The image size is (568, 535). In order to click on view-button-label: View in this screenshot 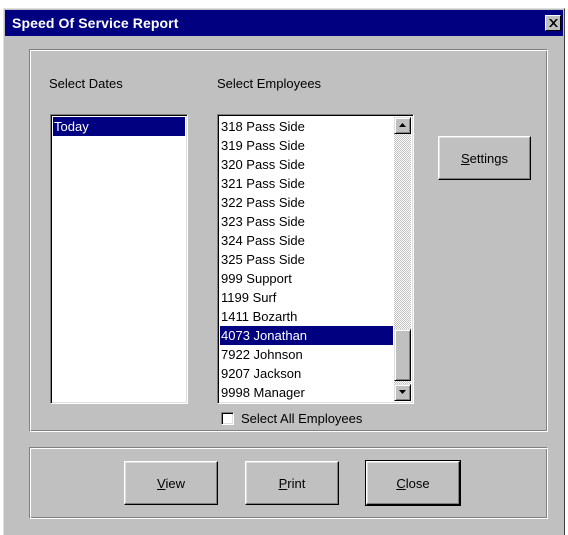, I will do `click(171, 483)`.